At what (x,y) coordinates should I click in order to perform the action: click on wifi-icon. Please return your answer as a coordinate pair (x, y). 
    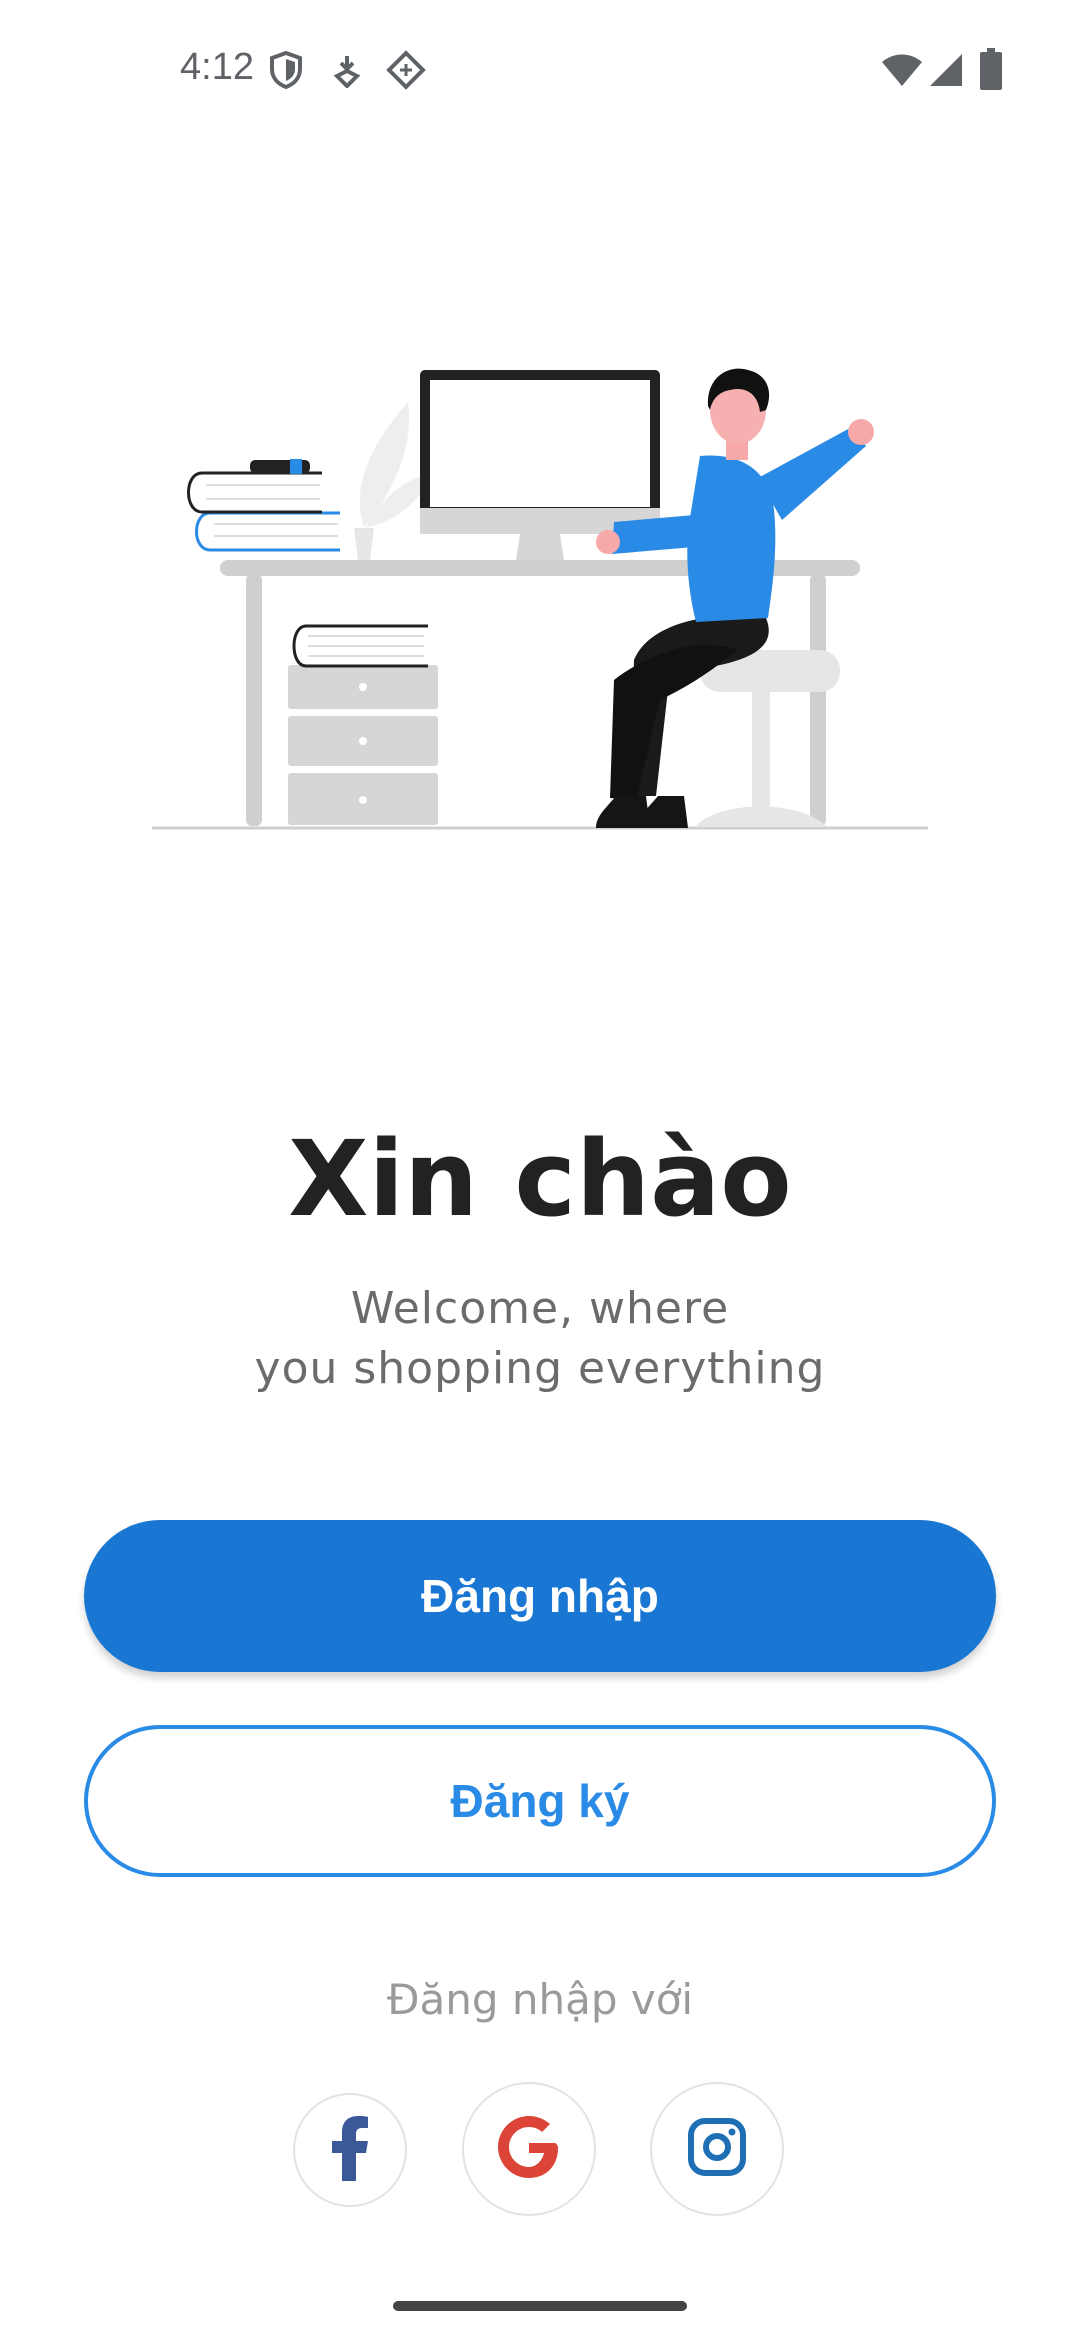
    Looking at the image, I should click on (902, 73).